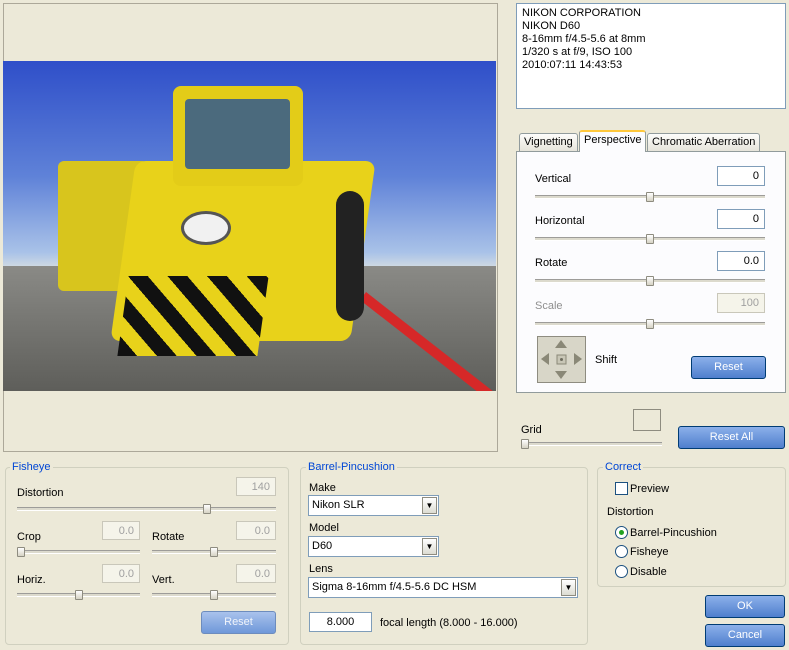 This screenshot has height=650, width=789. I want to click on fisheye-rotate-slider-thumb, so click(214, 552).